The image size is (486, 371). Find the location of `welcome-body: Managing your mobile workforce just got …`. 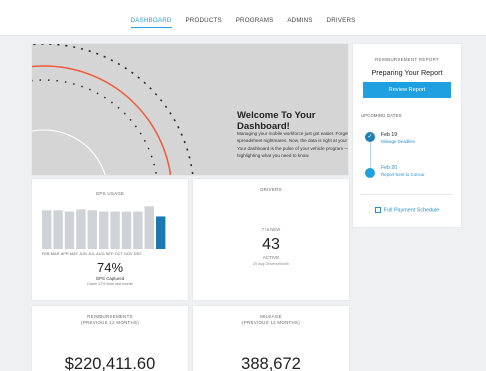

welcome-body: Managing your mobile workforce just got … is located at coordinates (292, 145).